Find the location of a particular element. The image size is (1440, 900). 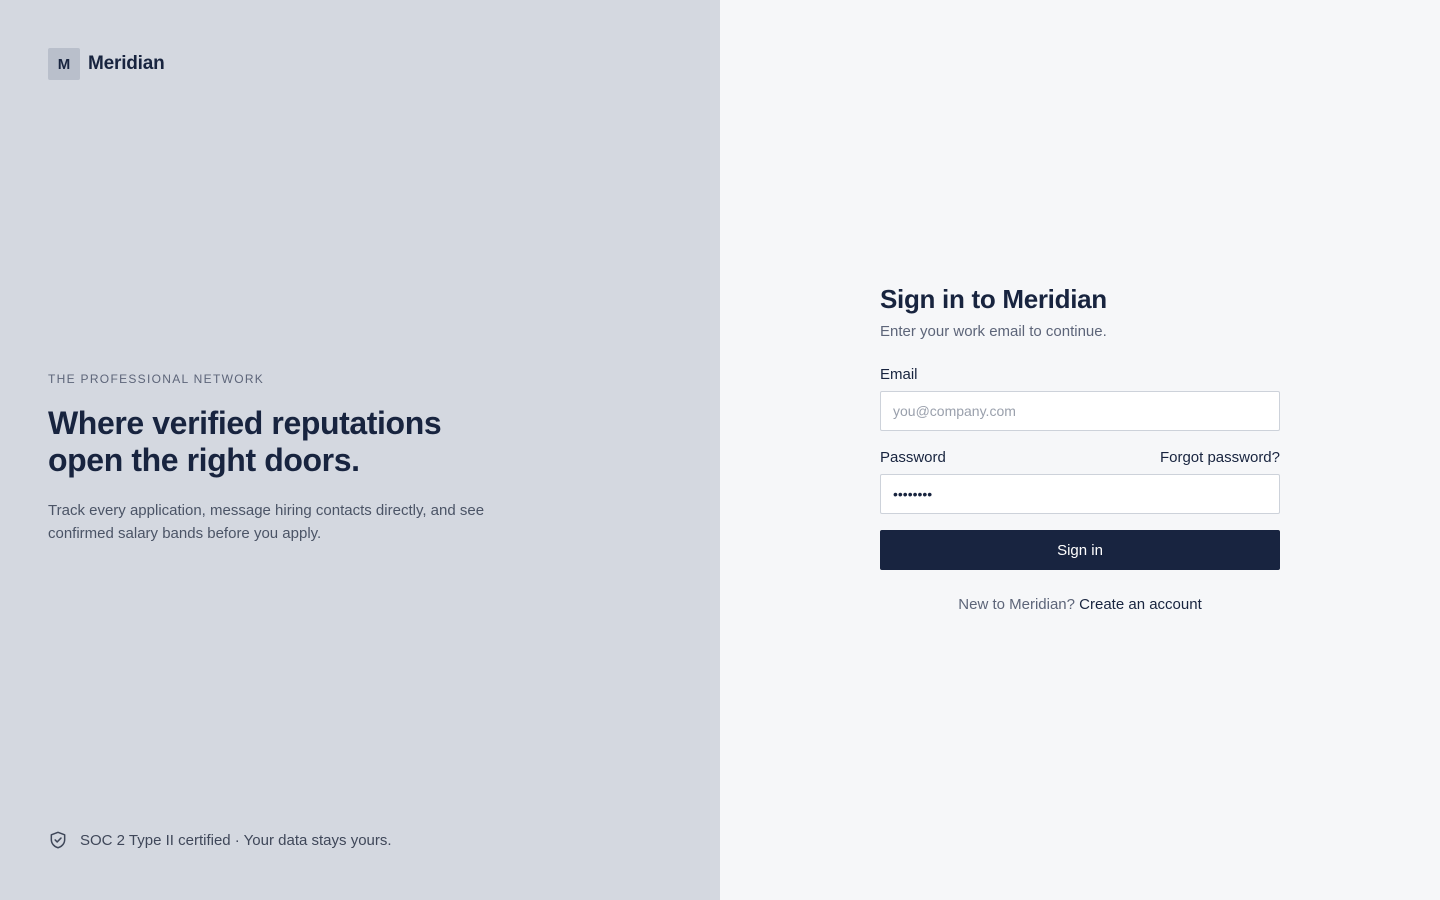

email-label: Email is located at coordinates (899, 374).